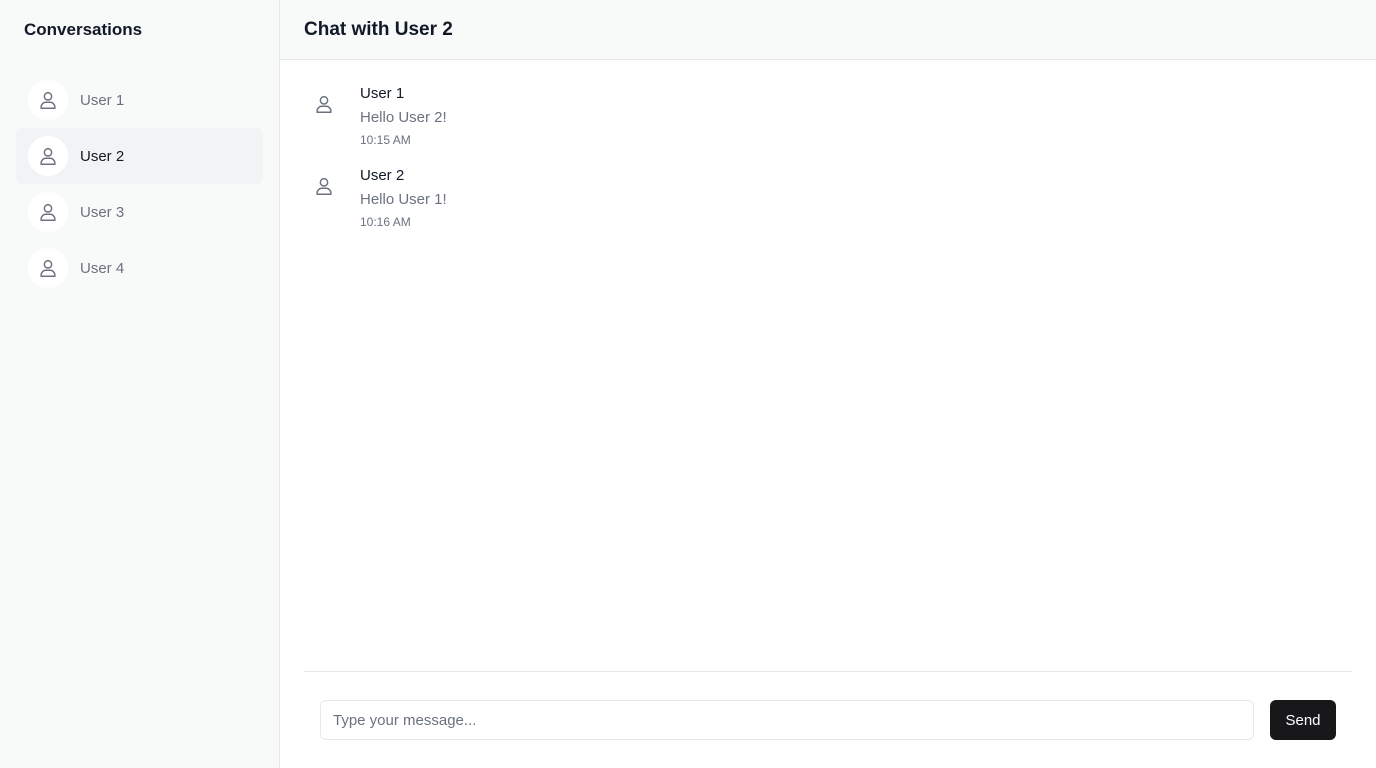 This screenshot has height=768, width=1376. I want to click on message-timestamp: 10:15 AM, so click(385, 140).